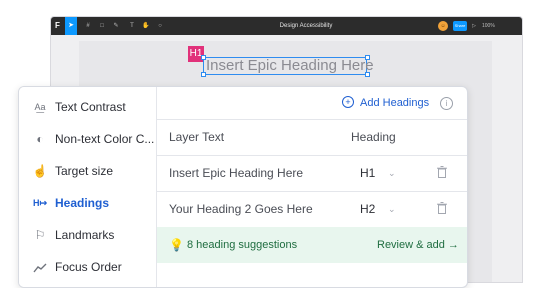 This screenshot has height=288, width=540. I want to click on table-header: Layer Text Heading, so click(312, 137).